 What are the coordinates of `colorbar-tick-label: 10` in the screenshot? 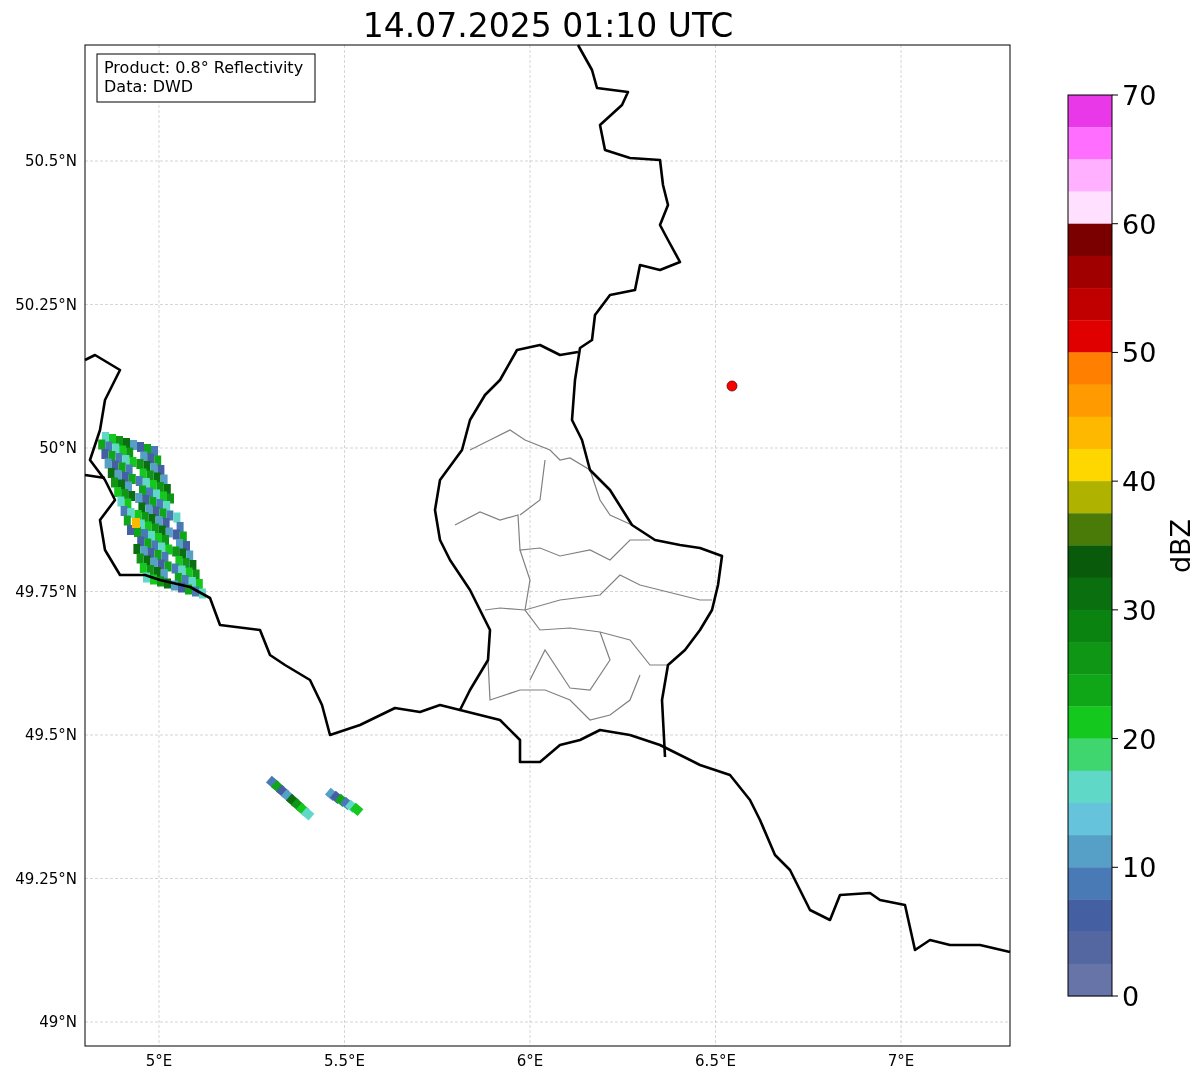 It's located at (1139, 868).